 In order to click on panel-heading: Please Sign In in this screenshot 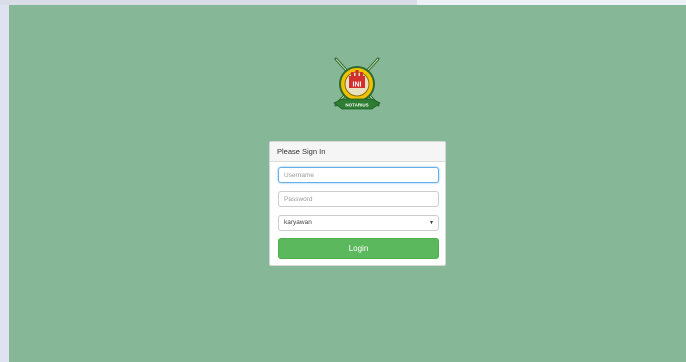, I will do `click(357, 152)`.